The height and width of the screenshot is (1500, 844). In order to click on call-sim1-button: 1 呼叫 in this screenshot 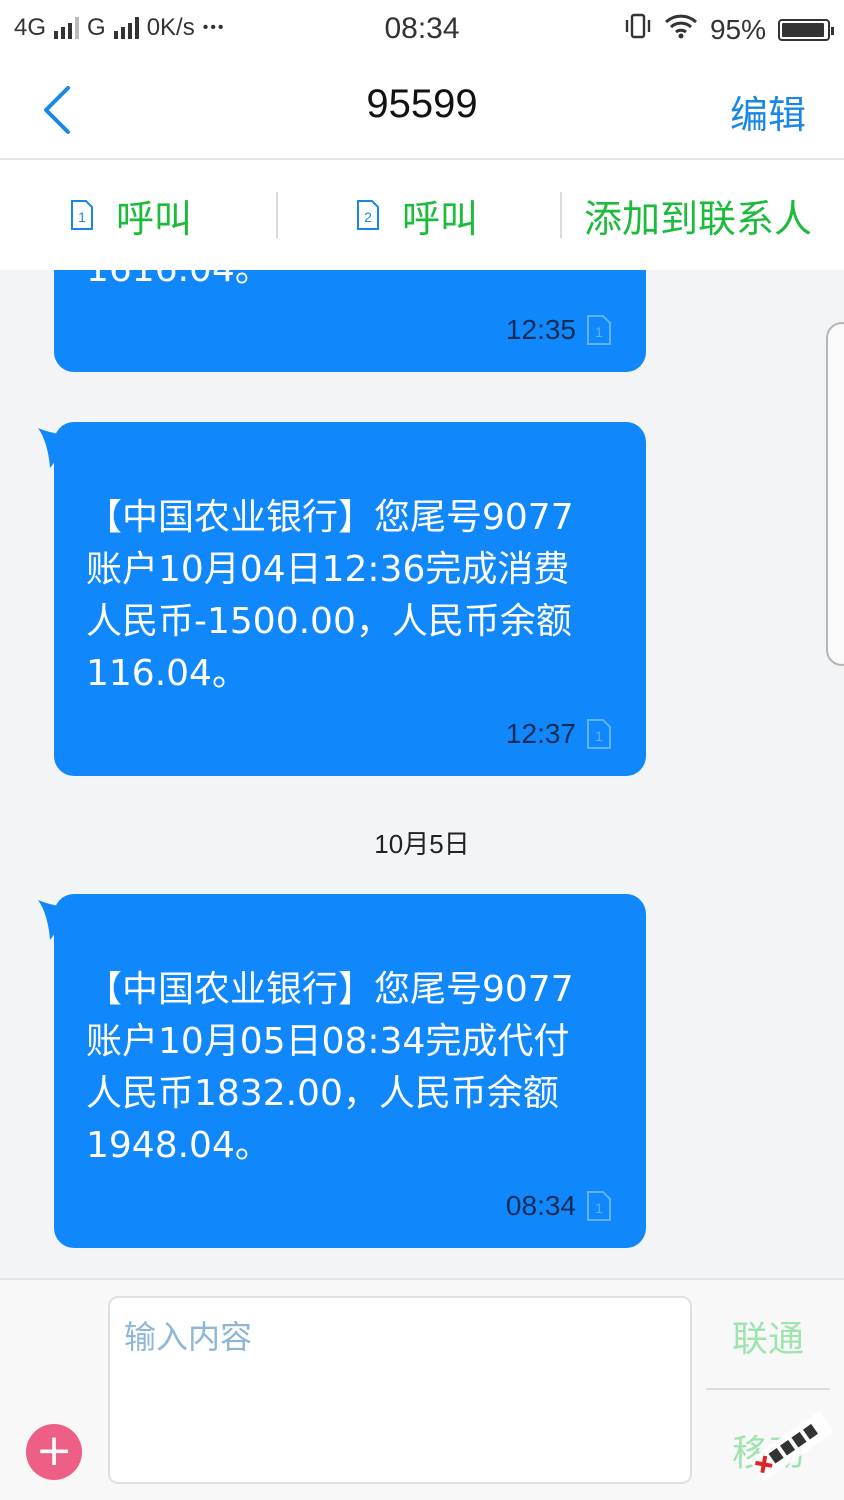, I will do `click(131, 215)`.